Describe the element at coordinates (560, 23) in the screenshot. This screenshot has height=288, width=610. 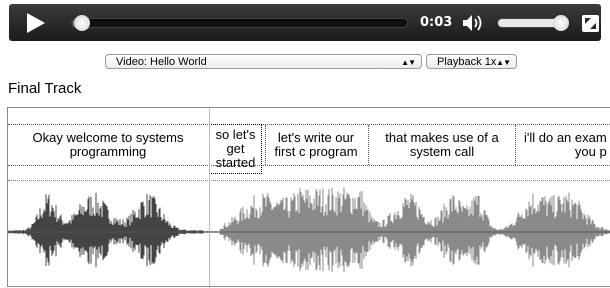
I see `volume-handle` at that location.